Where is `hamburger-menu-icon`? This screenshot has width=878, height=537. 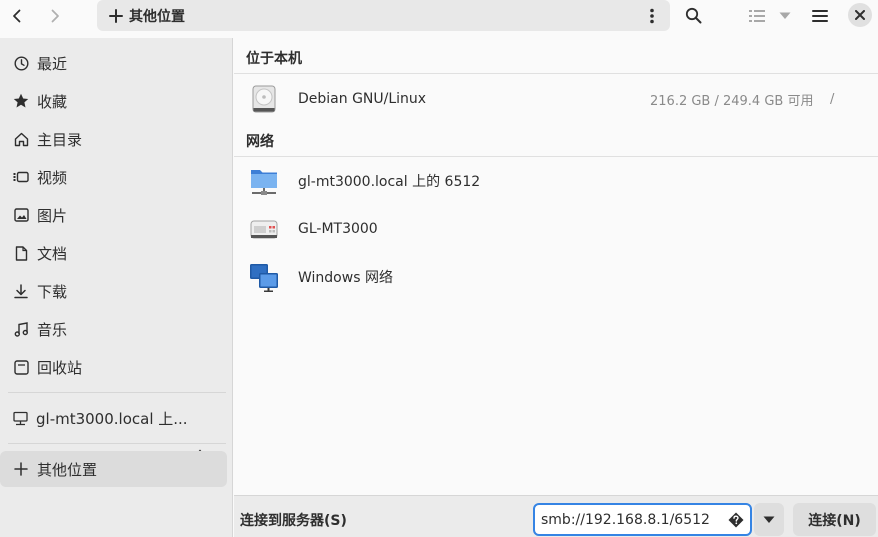
hamburger-menu-icon is located at coordinates (820, 15).